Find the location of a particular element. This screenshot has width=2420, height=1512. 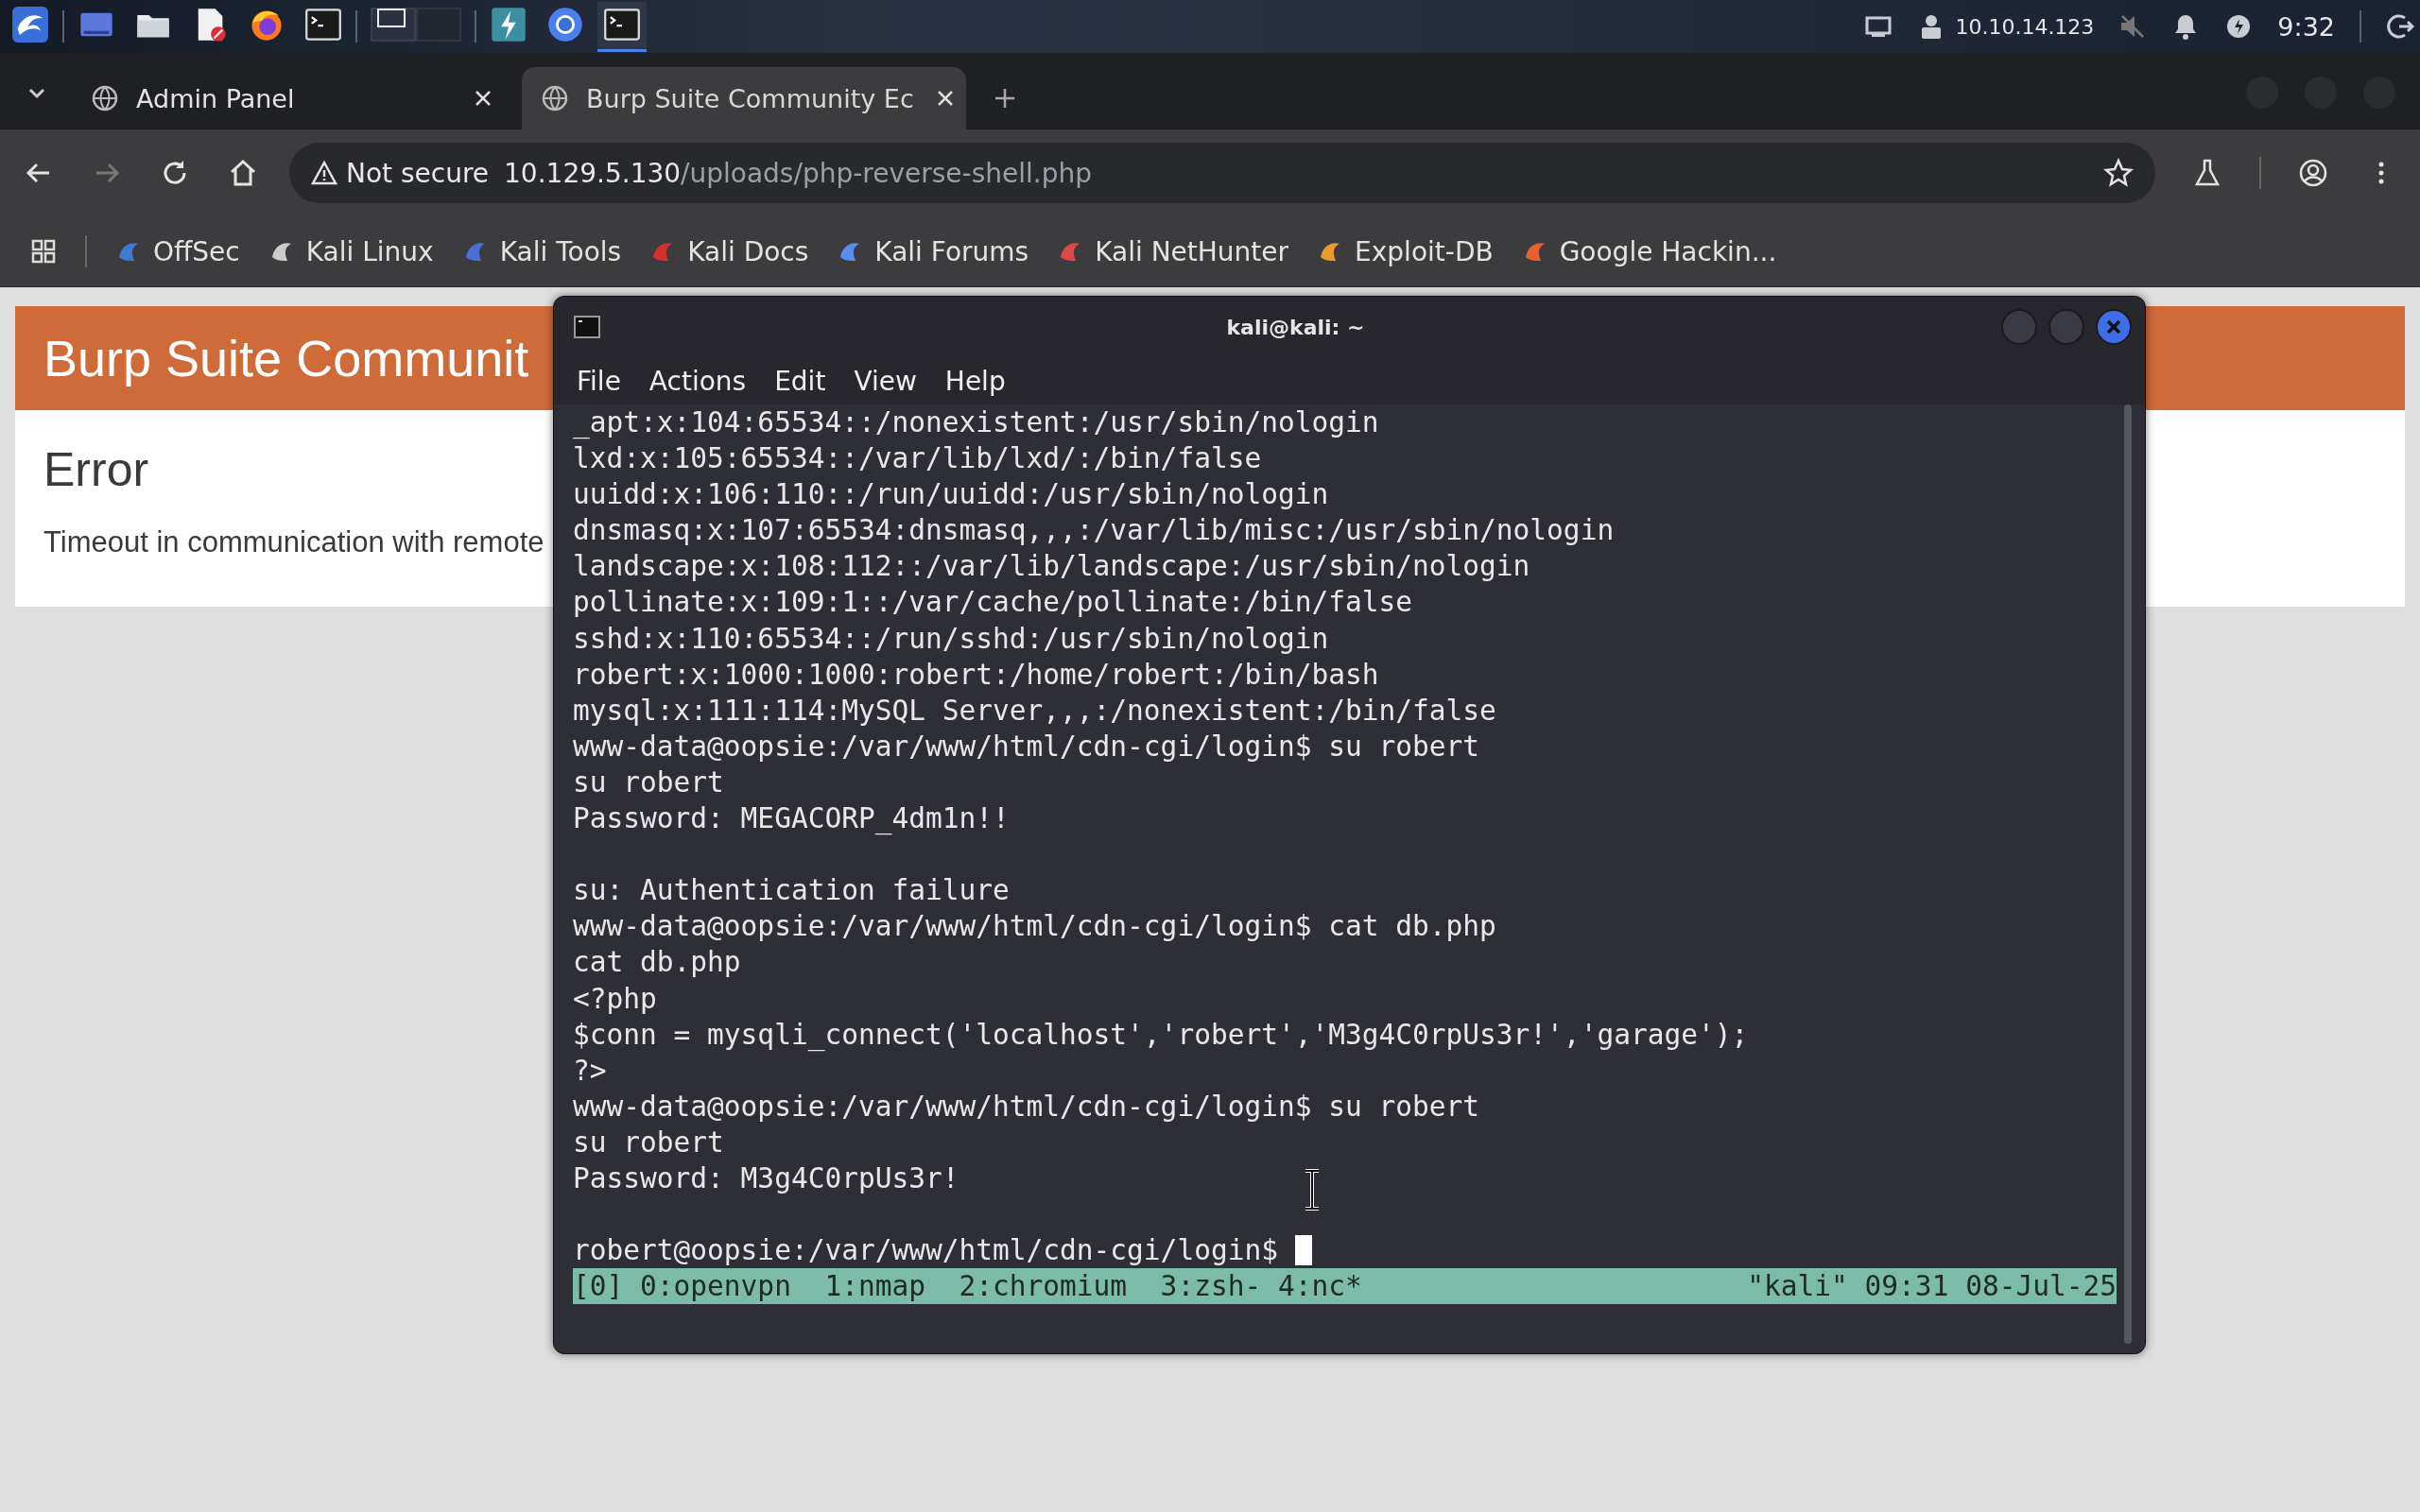

bookmark: Kali Linux is located at coordinates (351, 251).